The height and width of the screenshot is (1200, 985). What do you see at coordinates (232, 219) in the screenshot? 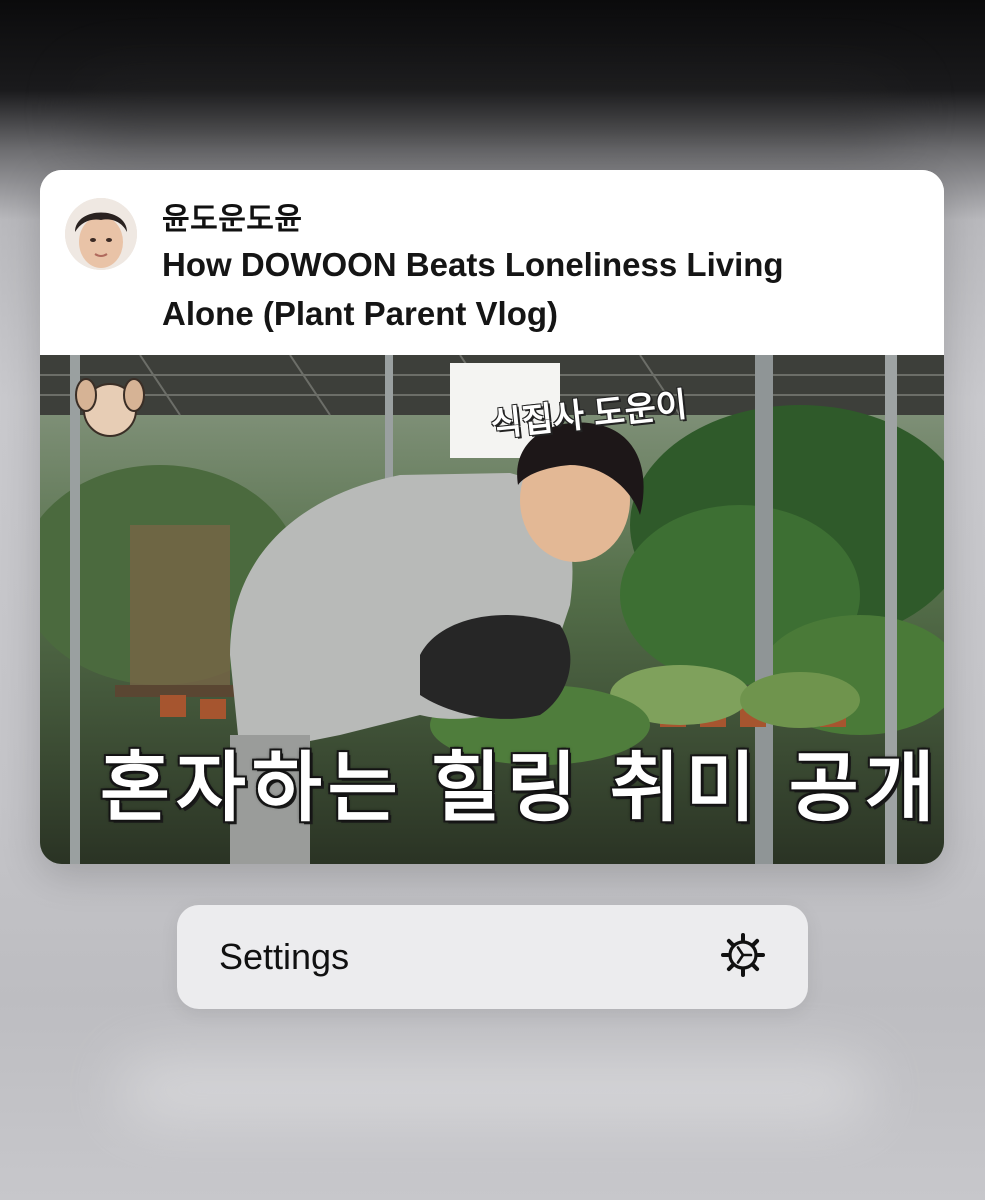
I see `channel-name: 윤도운도윤` at bounding box center [232, 219].